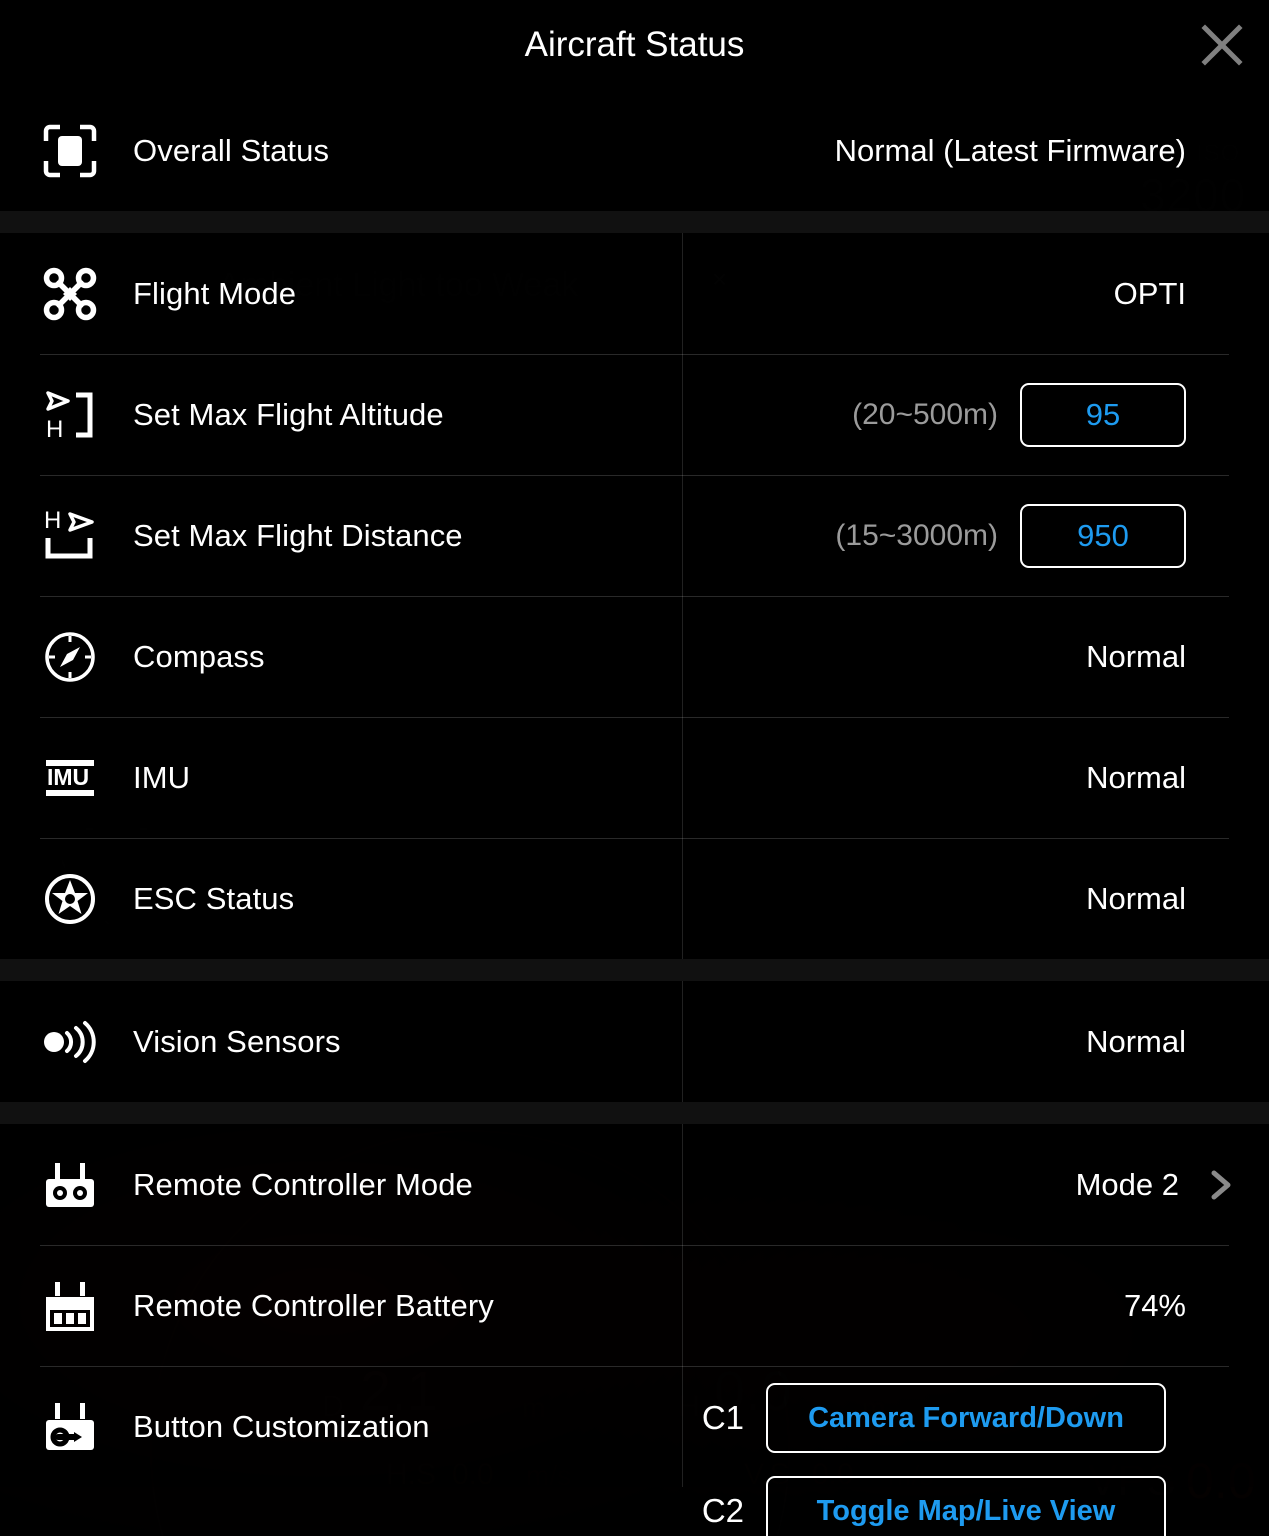  I want to click on close-icon, so click(1222, 45).